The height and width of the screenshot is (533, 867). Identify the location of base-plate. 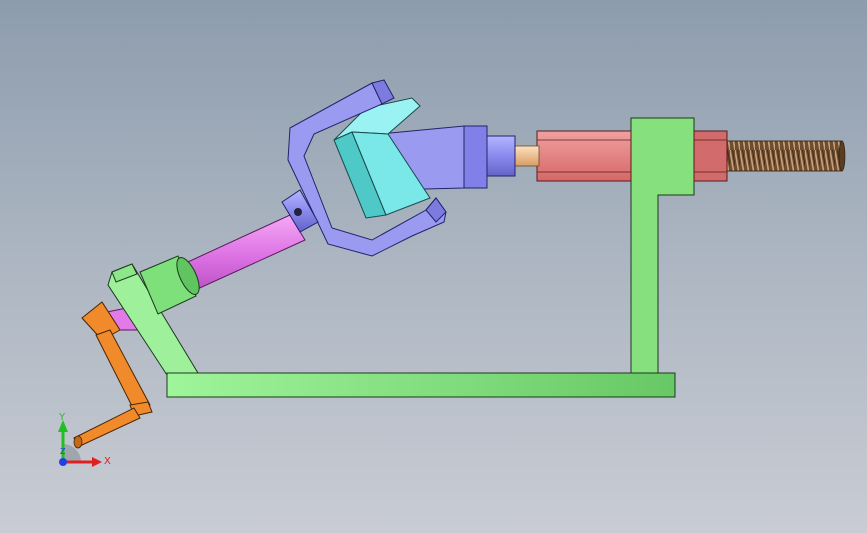
(421, 385).